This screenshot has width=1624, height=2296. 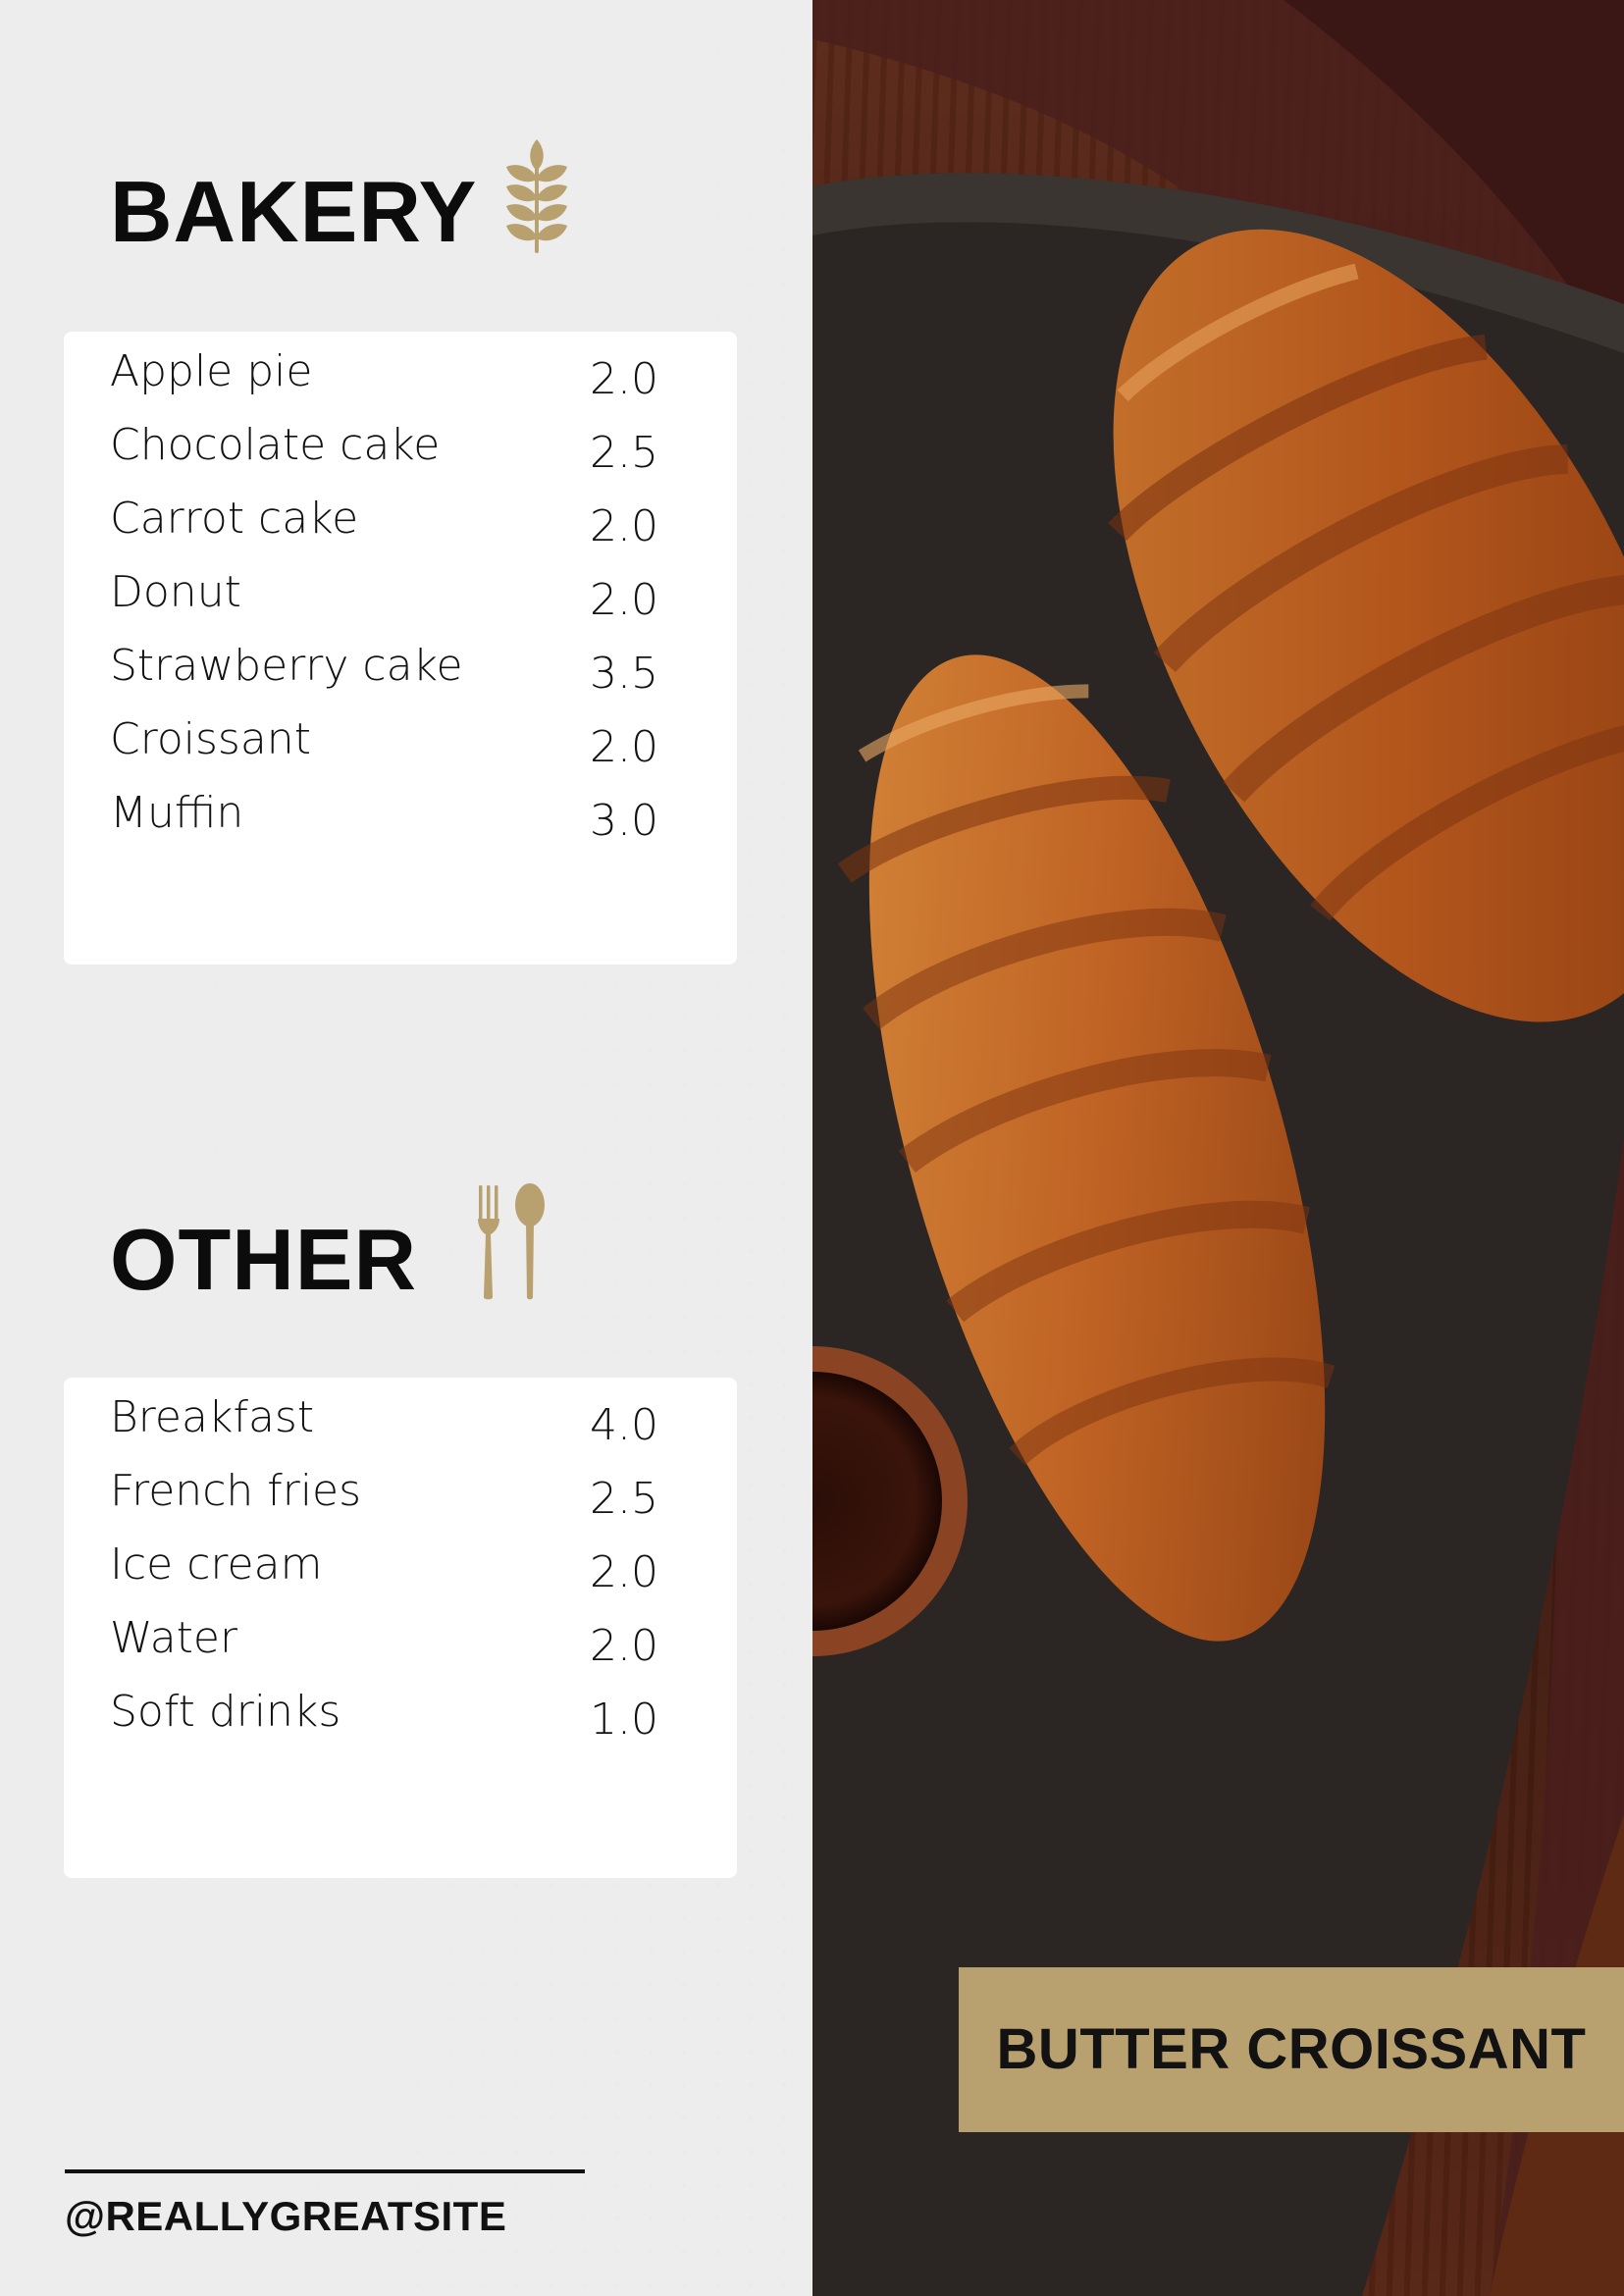 What do you see at coordinates (511, 1241) in the screenshot?
I see `fork-spoon-icon` at bounding box center [511, 1241].